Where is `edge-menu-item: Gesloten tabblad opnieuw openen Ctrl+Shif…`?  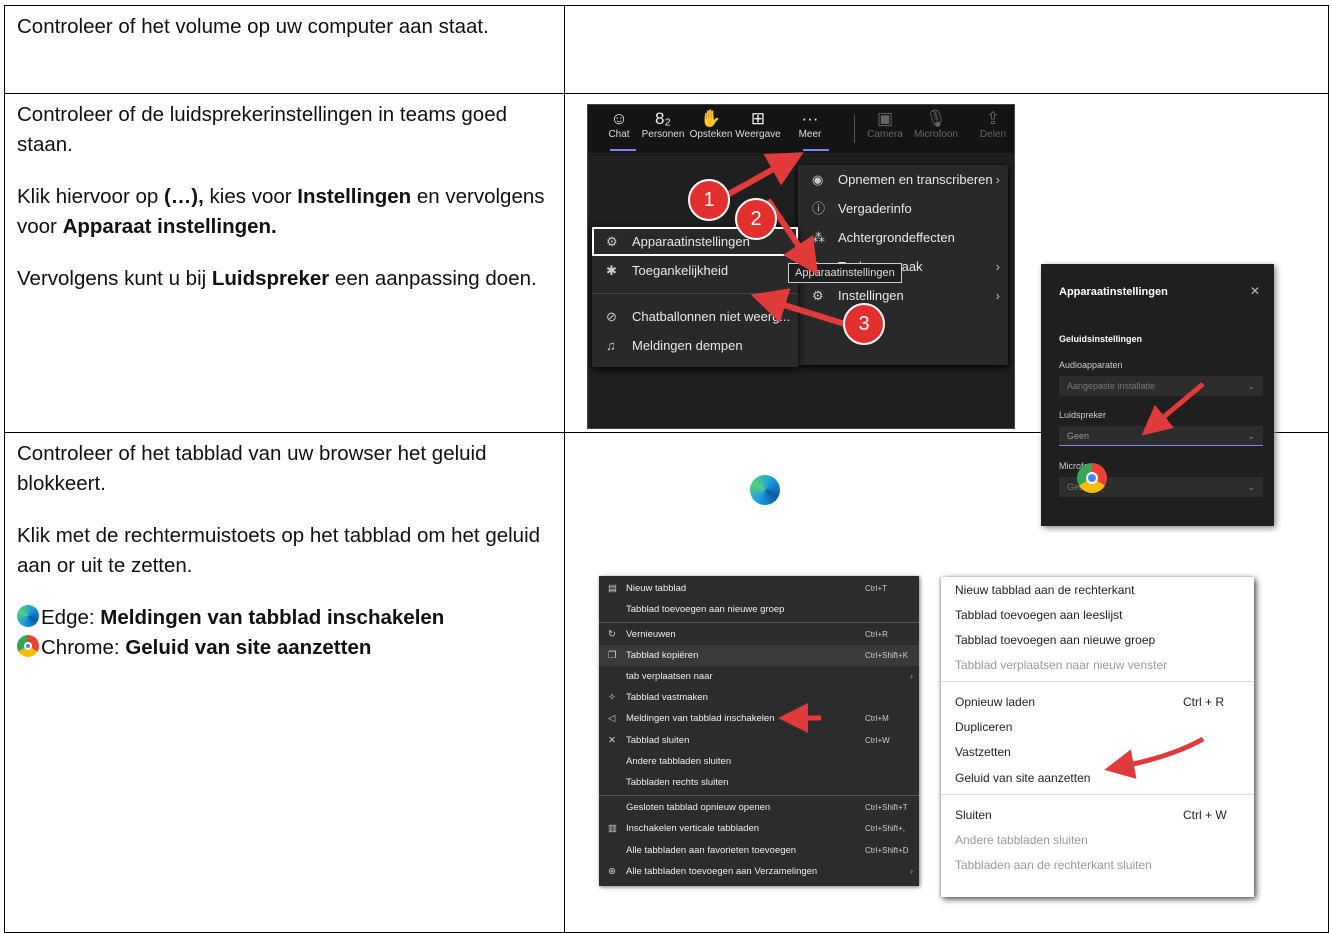 edge-menu-item: Gesloten tabblad opnieuw openen Ctrl+Shif… is located at coordinates (759, 807).